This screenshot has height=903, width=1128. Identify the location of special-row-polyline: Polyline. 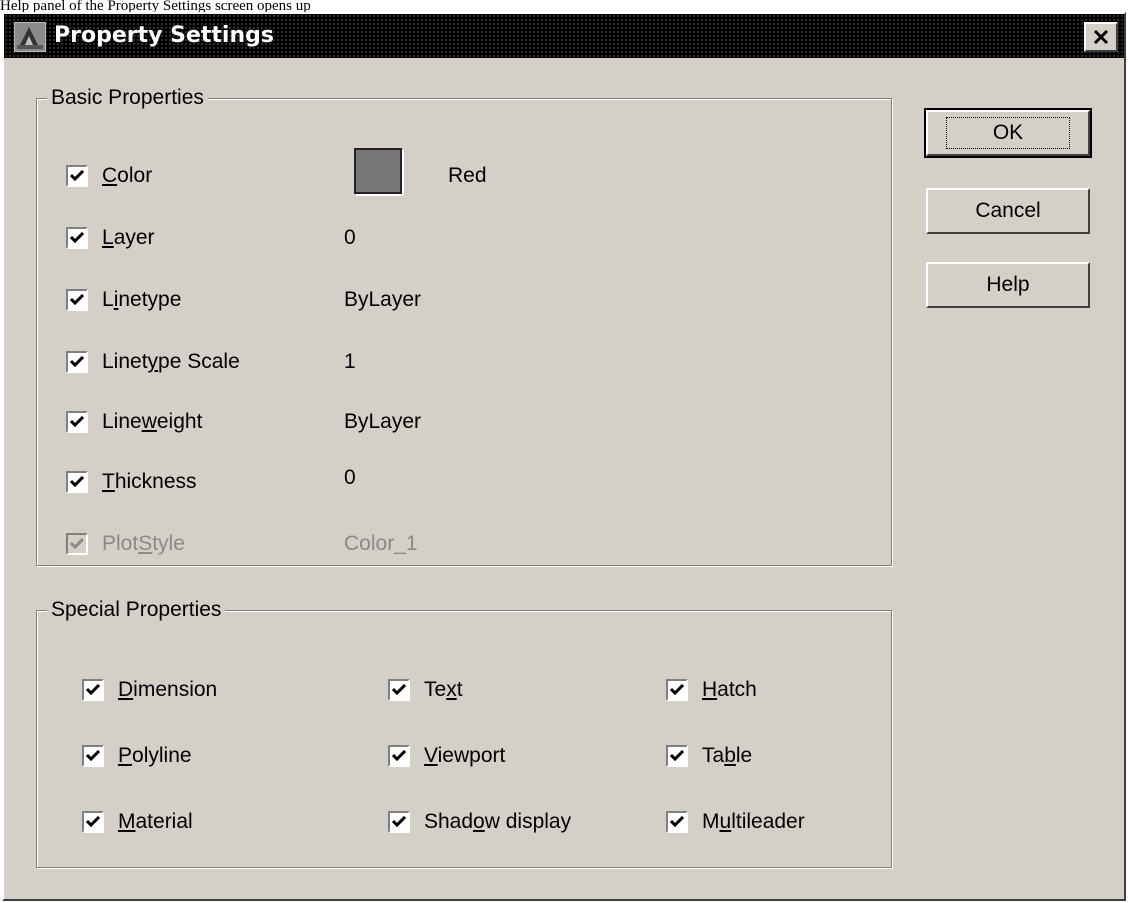
(137, 756).